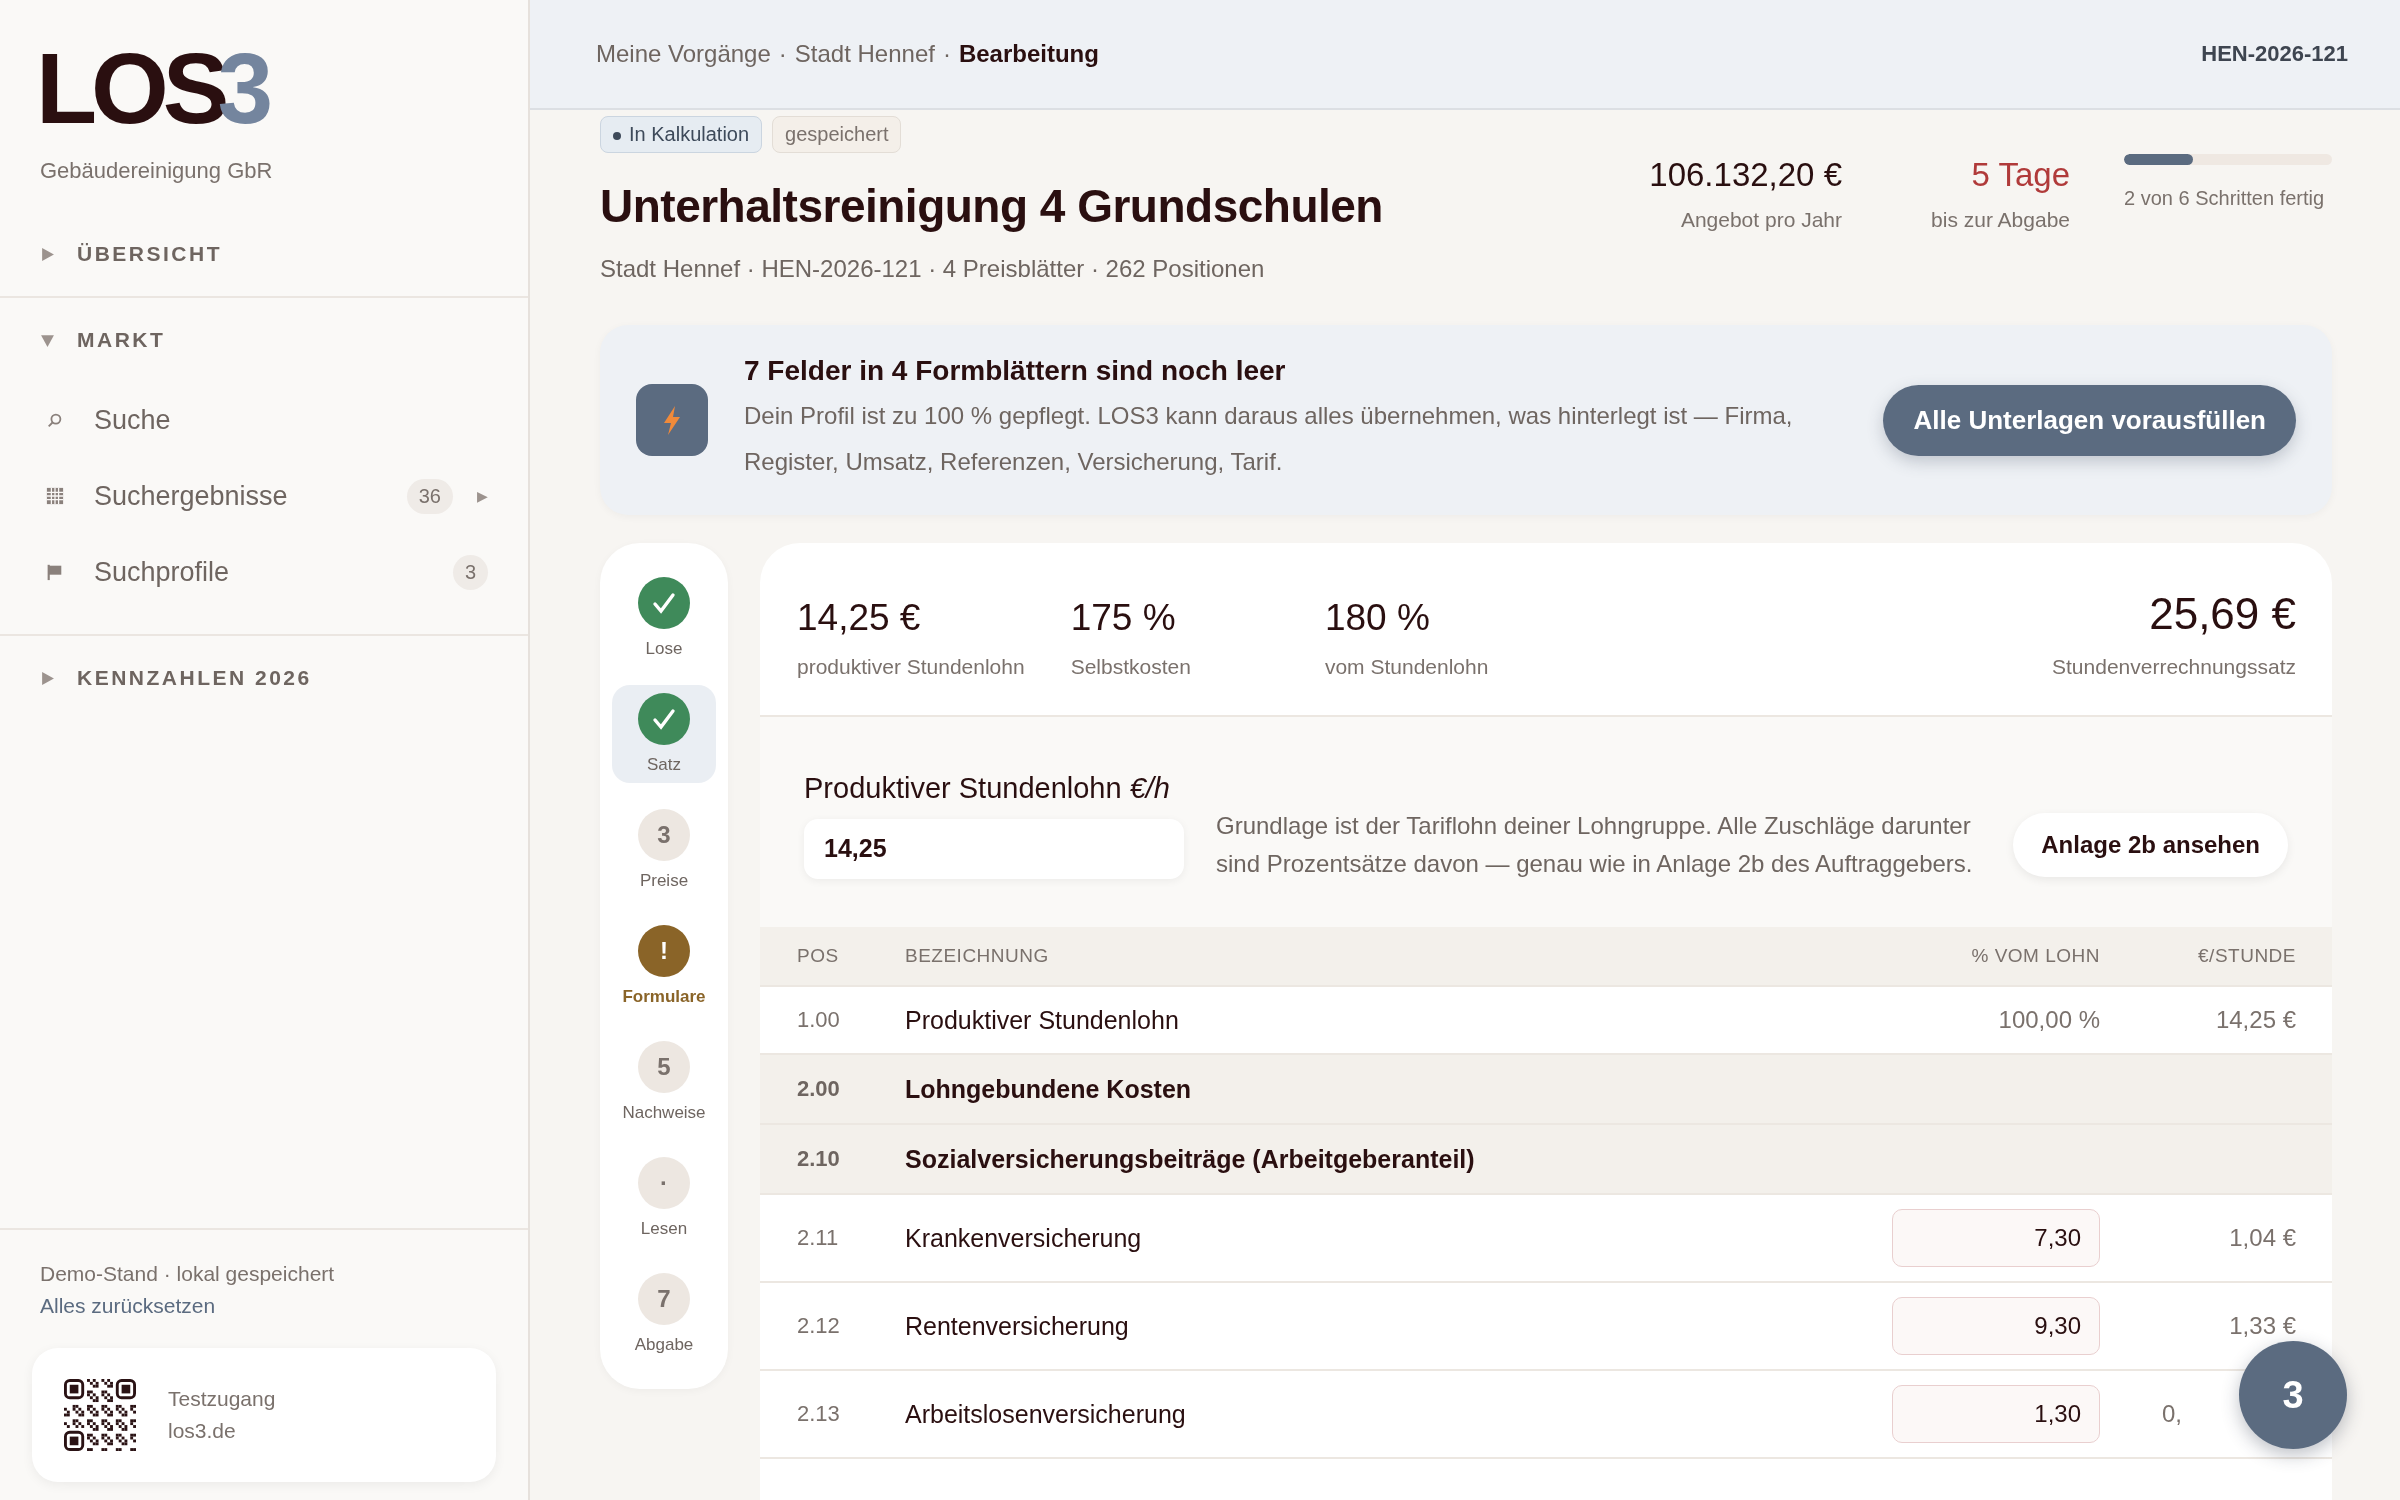  Describe the element at coordinates (273, 572) in the screenshot. I see `nav-link: Suchprofile` at that location.